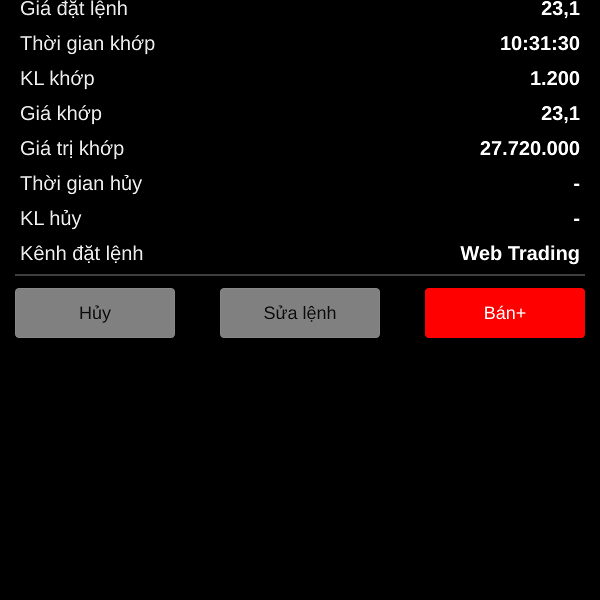 The width and height of the screenshot is (600, 600). What do you see at coordinates (88, 44) in the screenshot?
I see `field-label: Thời gian khớp` at bounding box center [88, 44].